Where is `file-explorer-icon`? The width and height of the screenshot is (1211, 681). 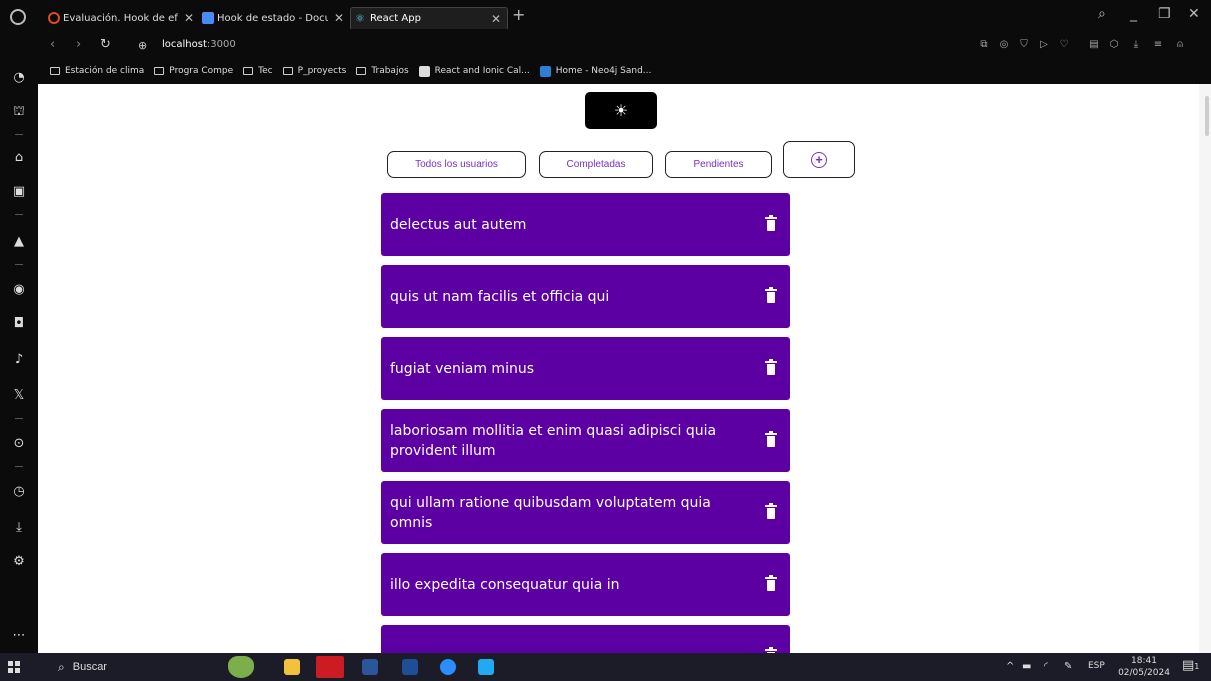
file-explorer-icon is located at coordinates (292, 667).